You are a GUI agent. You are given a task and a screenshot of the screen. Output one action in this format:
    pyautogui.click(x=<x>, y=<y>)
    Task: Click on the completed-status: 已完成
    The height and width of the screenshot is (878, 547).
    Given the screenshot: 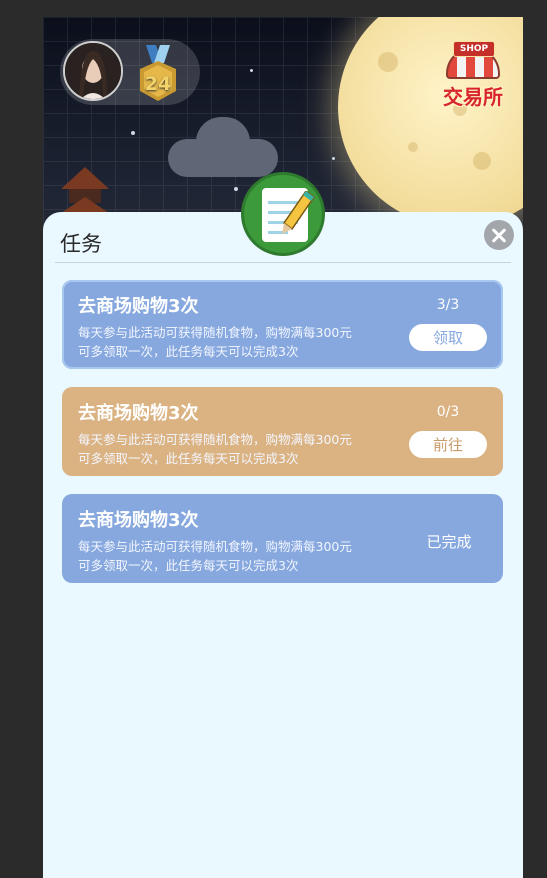 What is the action you would take?
    pyautogui.click(x=449, y=542)
    